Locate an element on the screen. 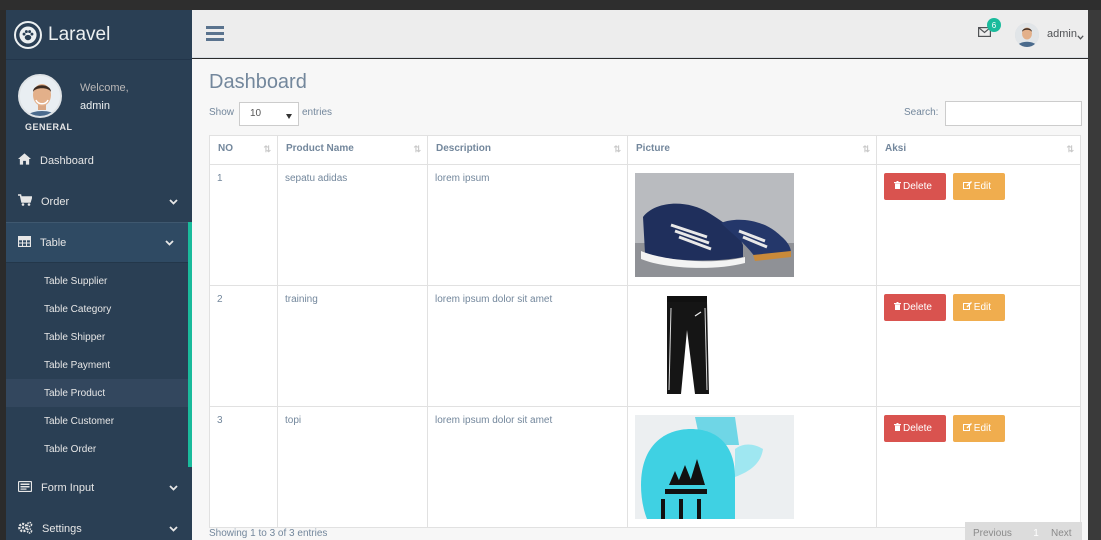 Image resolution: width=1101 pixels, height=540 pixels. entries-length-value: 10 is located at coordinates (256, 113).